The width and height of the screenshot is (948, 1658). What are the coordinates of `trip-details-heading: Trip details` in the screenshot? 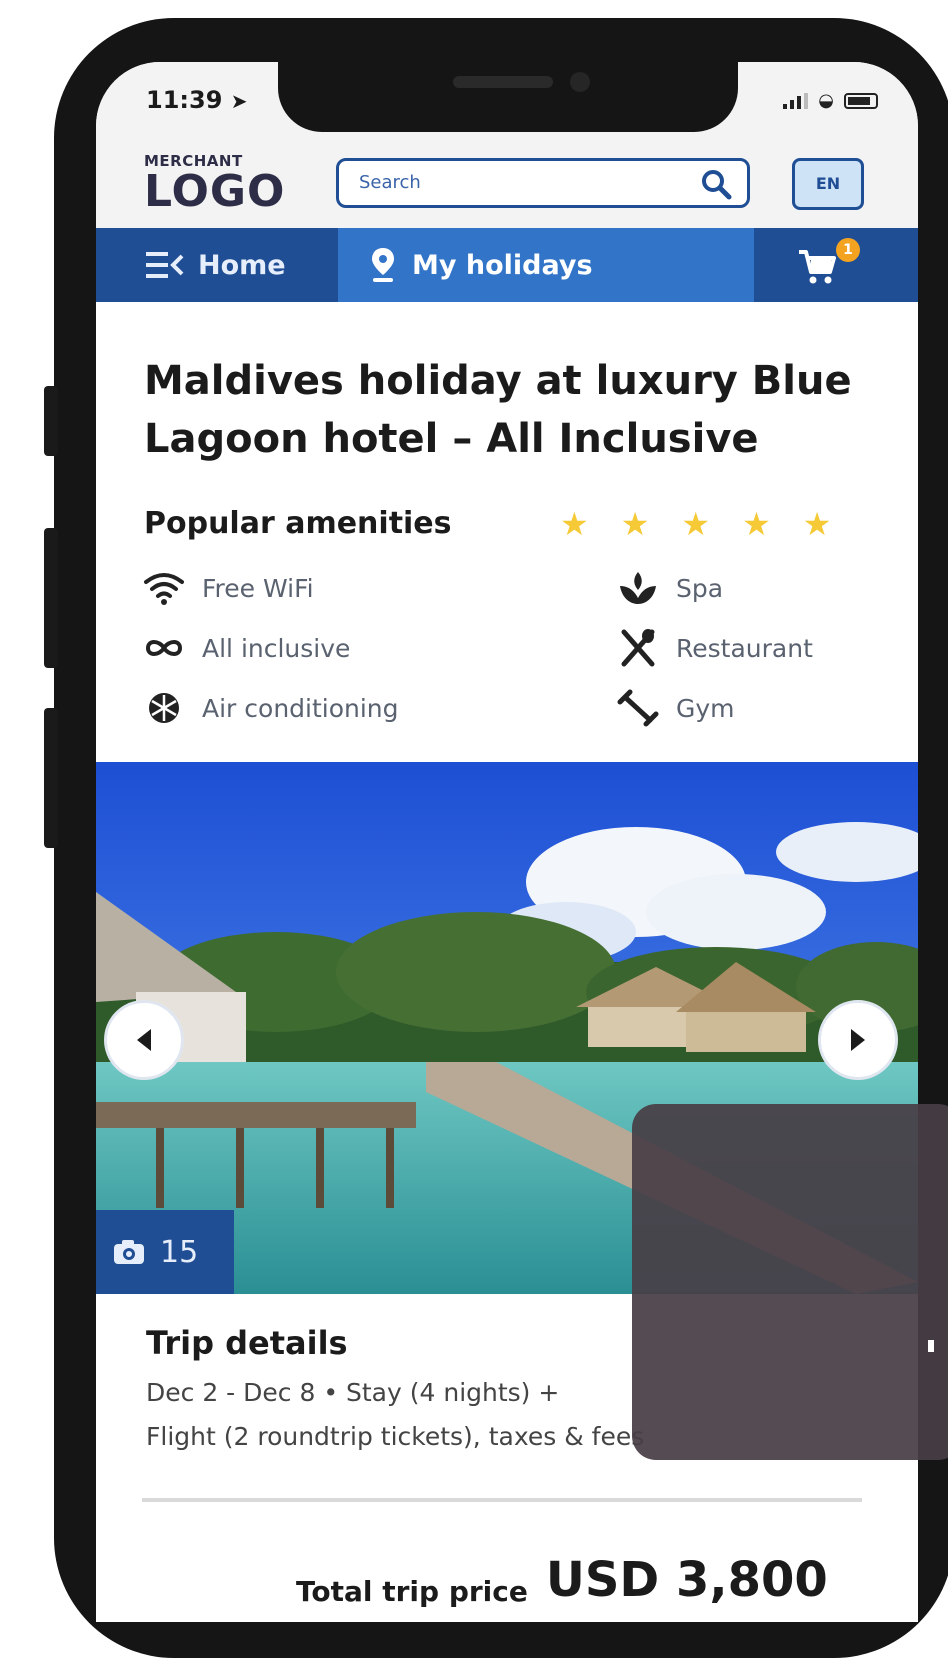 It's located at (247, 1343).